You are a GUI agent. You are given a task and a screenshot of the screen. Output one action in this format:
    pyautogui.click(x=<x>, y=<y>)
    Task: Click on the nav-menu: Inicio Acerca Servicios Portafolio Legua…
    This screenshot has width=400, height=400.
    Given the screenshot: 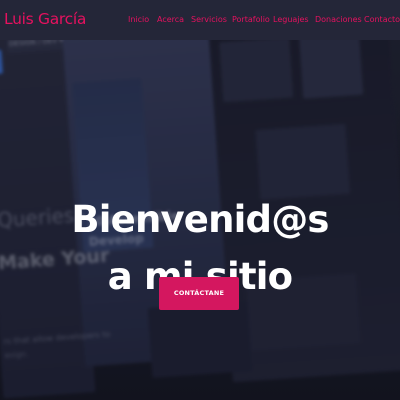 What is the action you would take?
    pyautogui.click(x=200, y=21)
    